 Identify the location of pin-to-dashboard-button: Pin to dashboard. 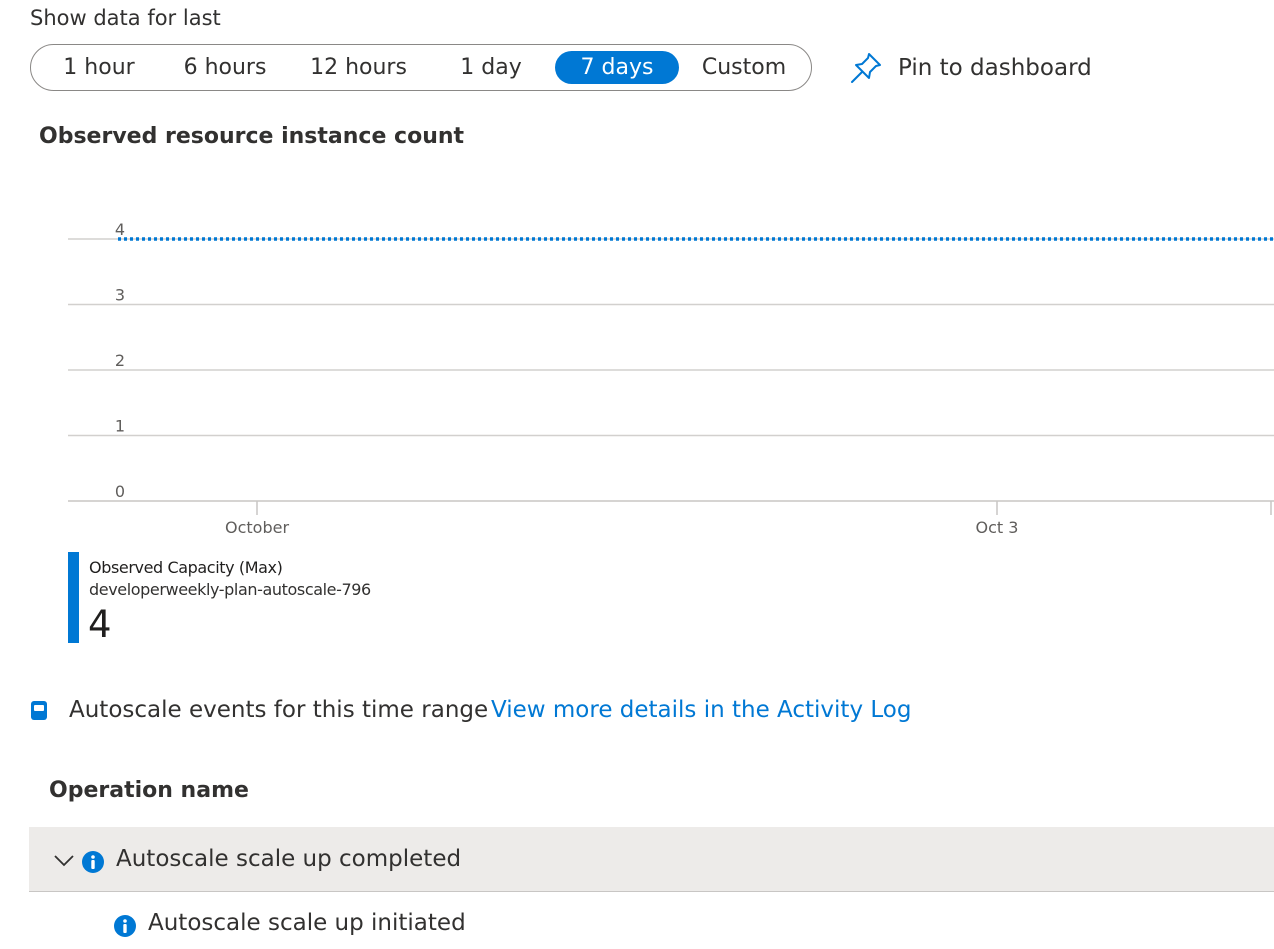
(970, 68).